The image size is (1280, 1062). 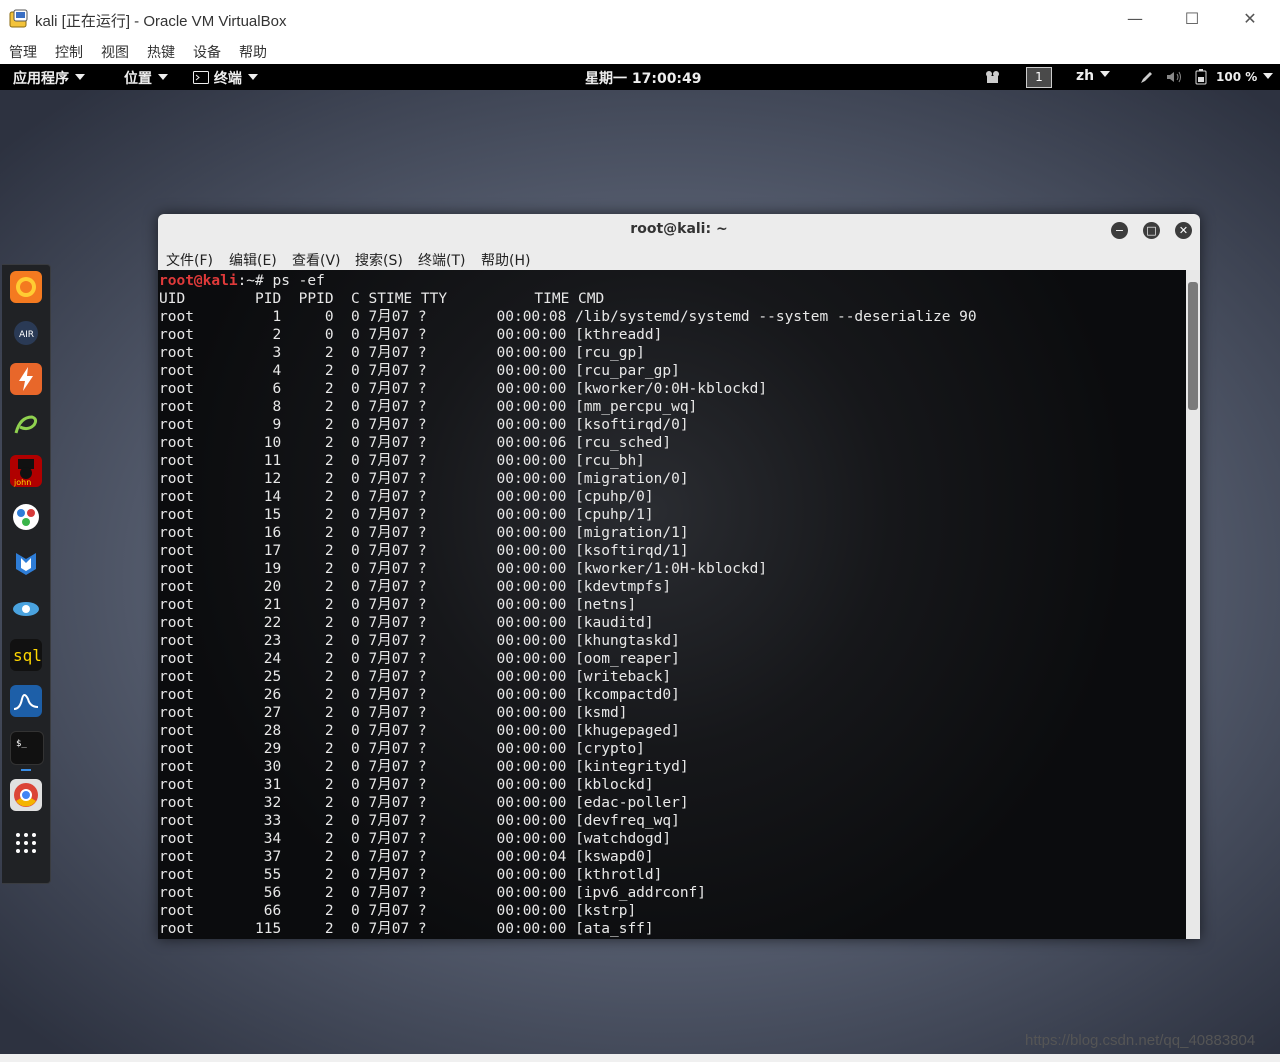 I want to click on aircrack-icon: AIR, so click(x=26, y=333).